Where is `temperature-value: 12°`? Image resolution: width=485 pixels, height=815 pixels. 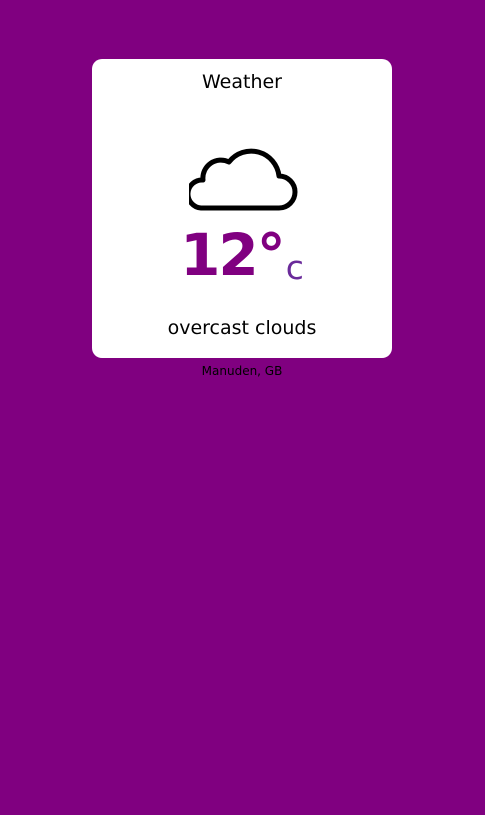 temperature-value: 12° is located at coordinates (233, 255).